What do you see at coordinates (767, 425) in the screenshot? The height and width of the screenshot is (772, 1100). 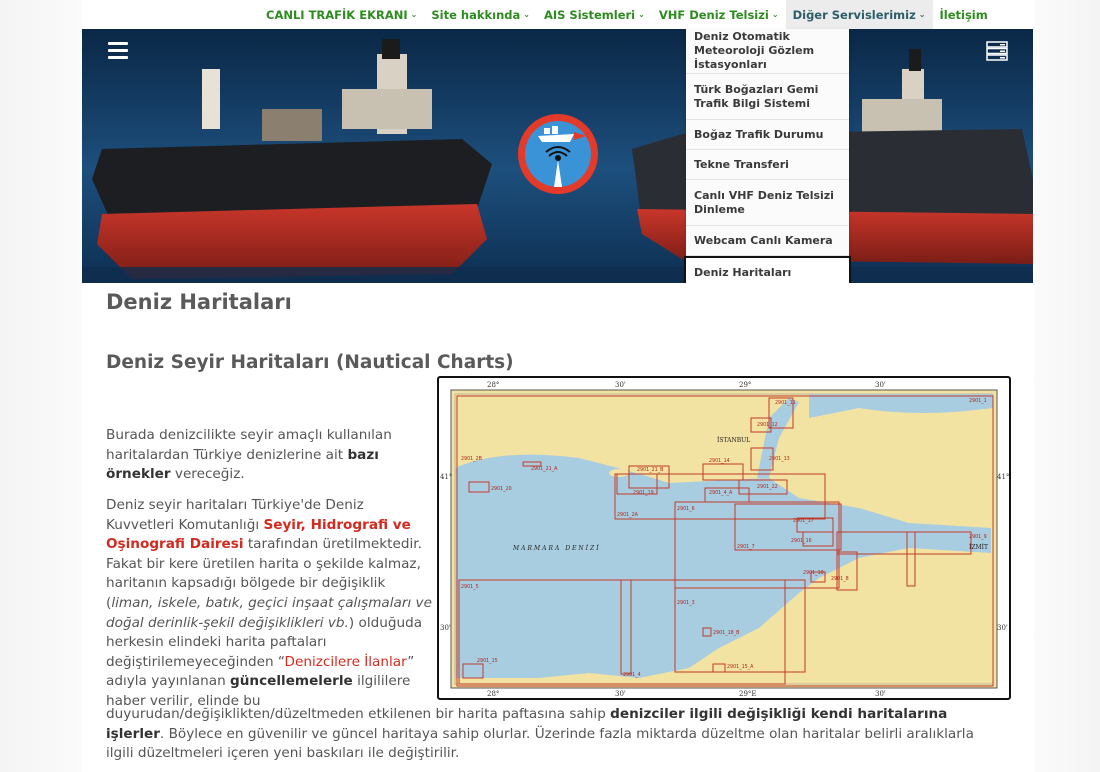 I see `map-chart-id: 2901_12` at bounding box center [767, 425].